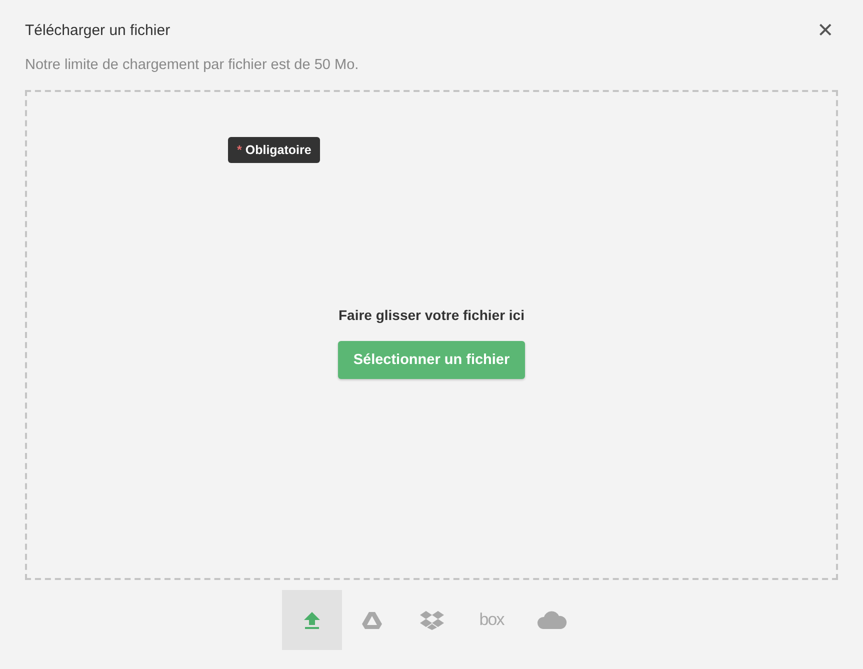 Image resolution: width=863 pixels, height=669 pixels. Describe the element at coordinates (825, 30) in the screenshot. I see `close-button: ✕` at that location.